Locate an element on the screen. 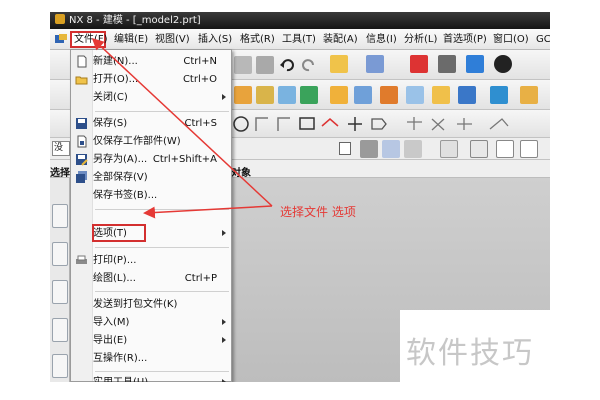  menu-format: 格式(R) is located at coordinates (257, 40).